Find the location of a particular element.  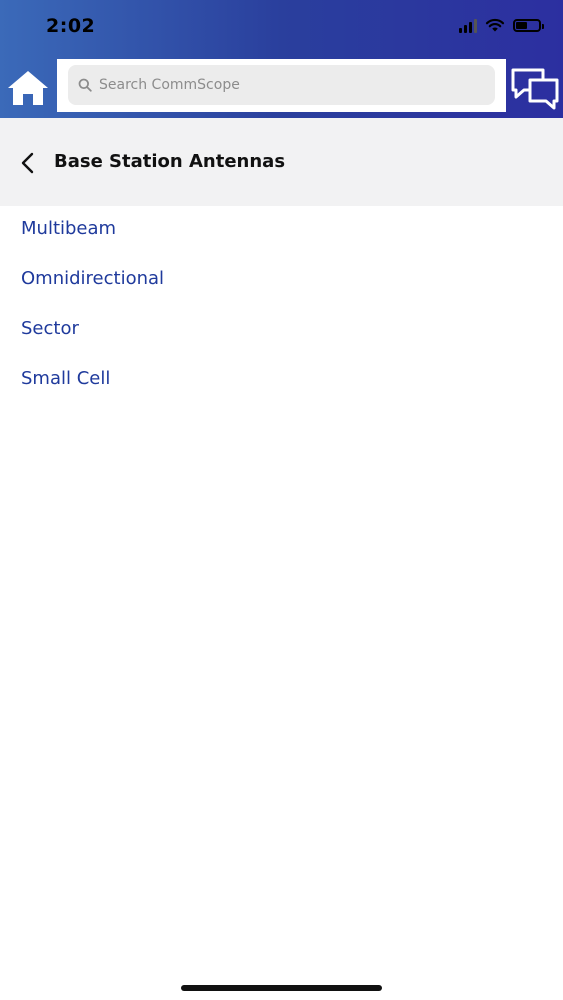

cellular-signal-icon is located at coordinates (468, 25).